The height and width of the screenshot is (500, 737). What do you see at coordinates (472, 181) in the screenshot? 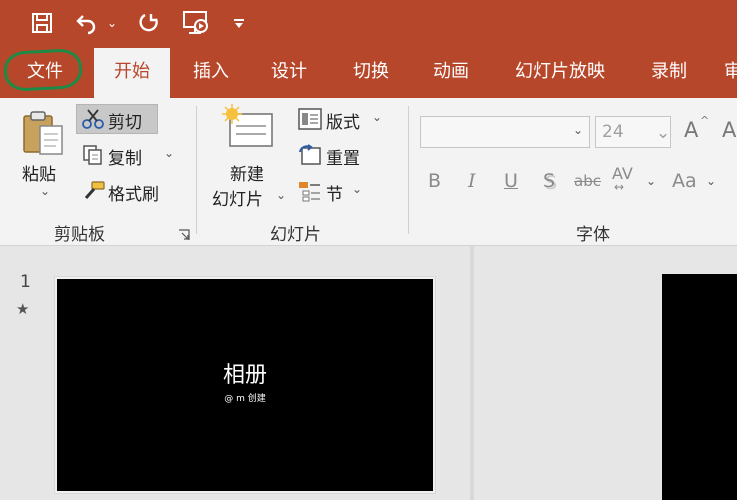
I see `italic-button: I` at bounding box center [472, 181].